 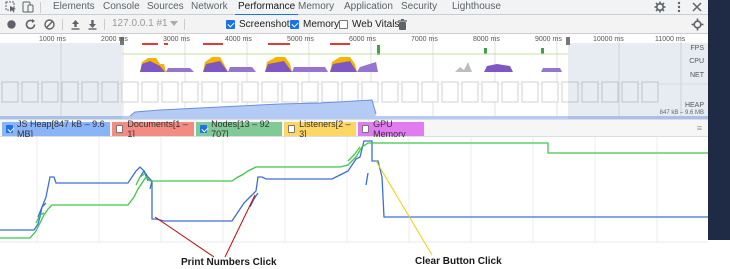 What do you see at coordinates (300, 39) in the screenshot?
I see `overview-tick-5000: 5000 ms` at bounding box center [300, 39].